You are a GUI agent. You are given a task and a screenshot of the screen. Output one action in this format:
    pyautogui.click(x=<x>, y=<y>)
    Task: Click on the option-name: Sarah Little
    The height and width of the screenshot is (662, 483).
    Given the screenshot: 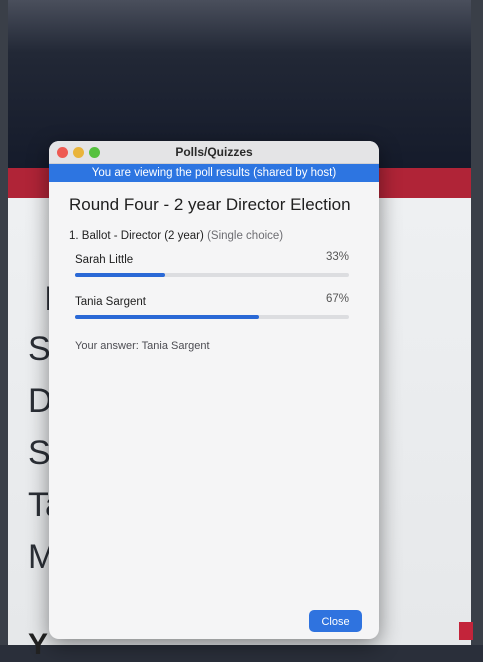 What is the action you would take?
    pyautogui.click(x=104, y=260)
    